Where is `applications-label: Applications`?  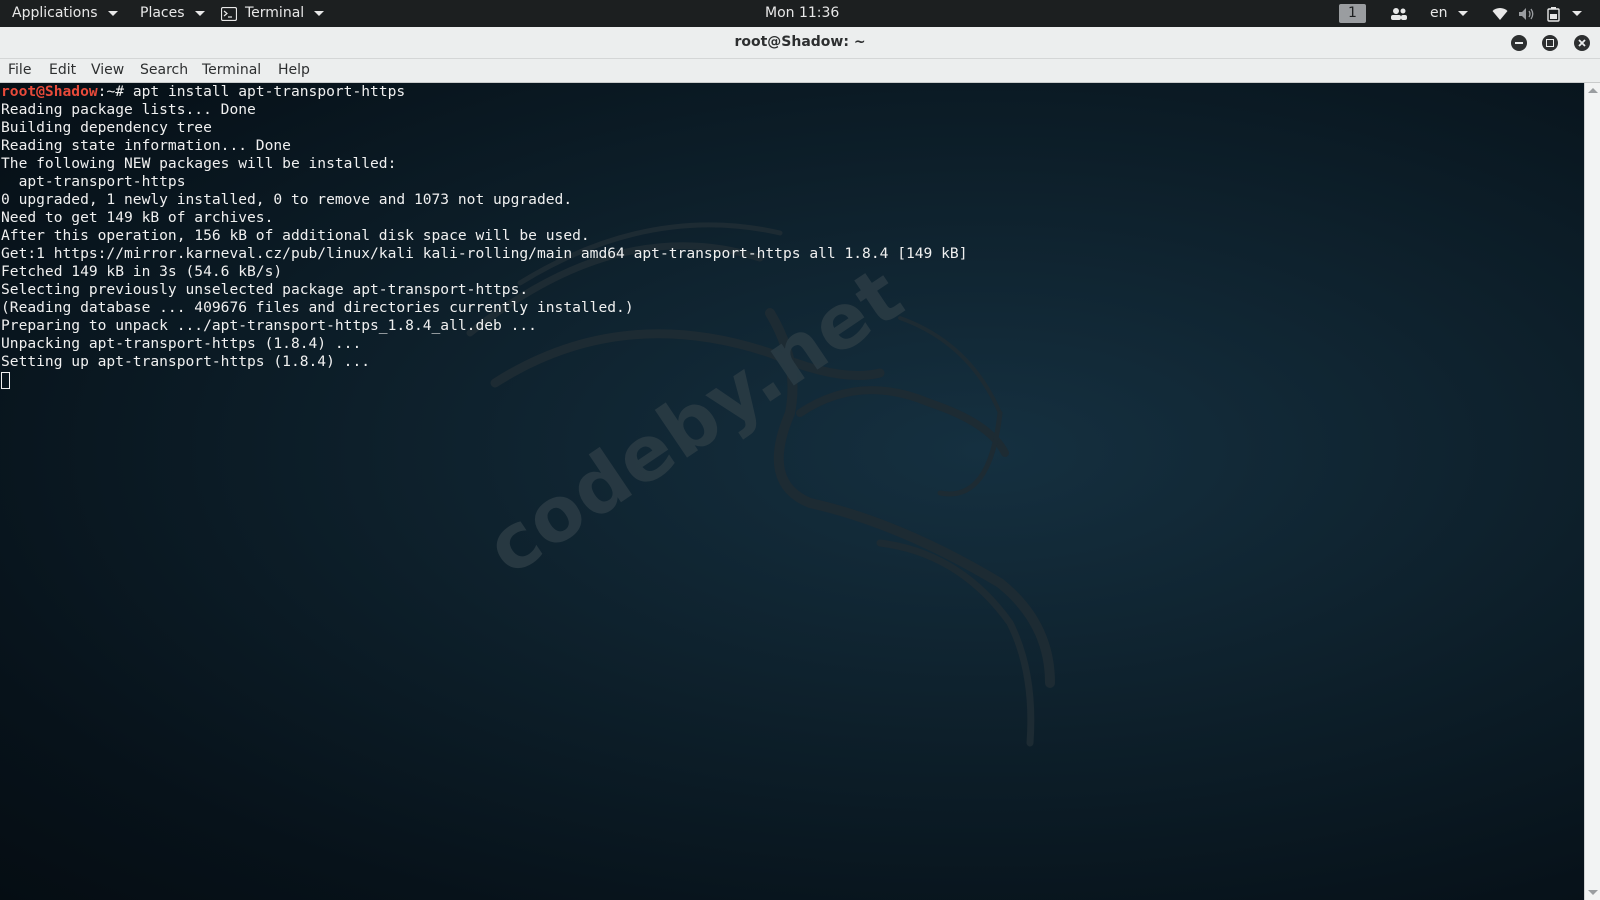 applications-label: Applications is located at coordinates (55, 13).